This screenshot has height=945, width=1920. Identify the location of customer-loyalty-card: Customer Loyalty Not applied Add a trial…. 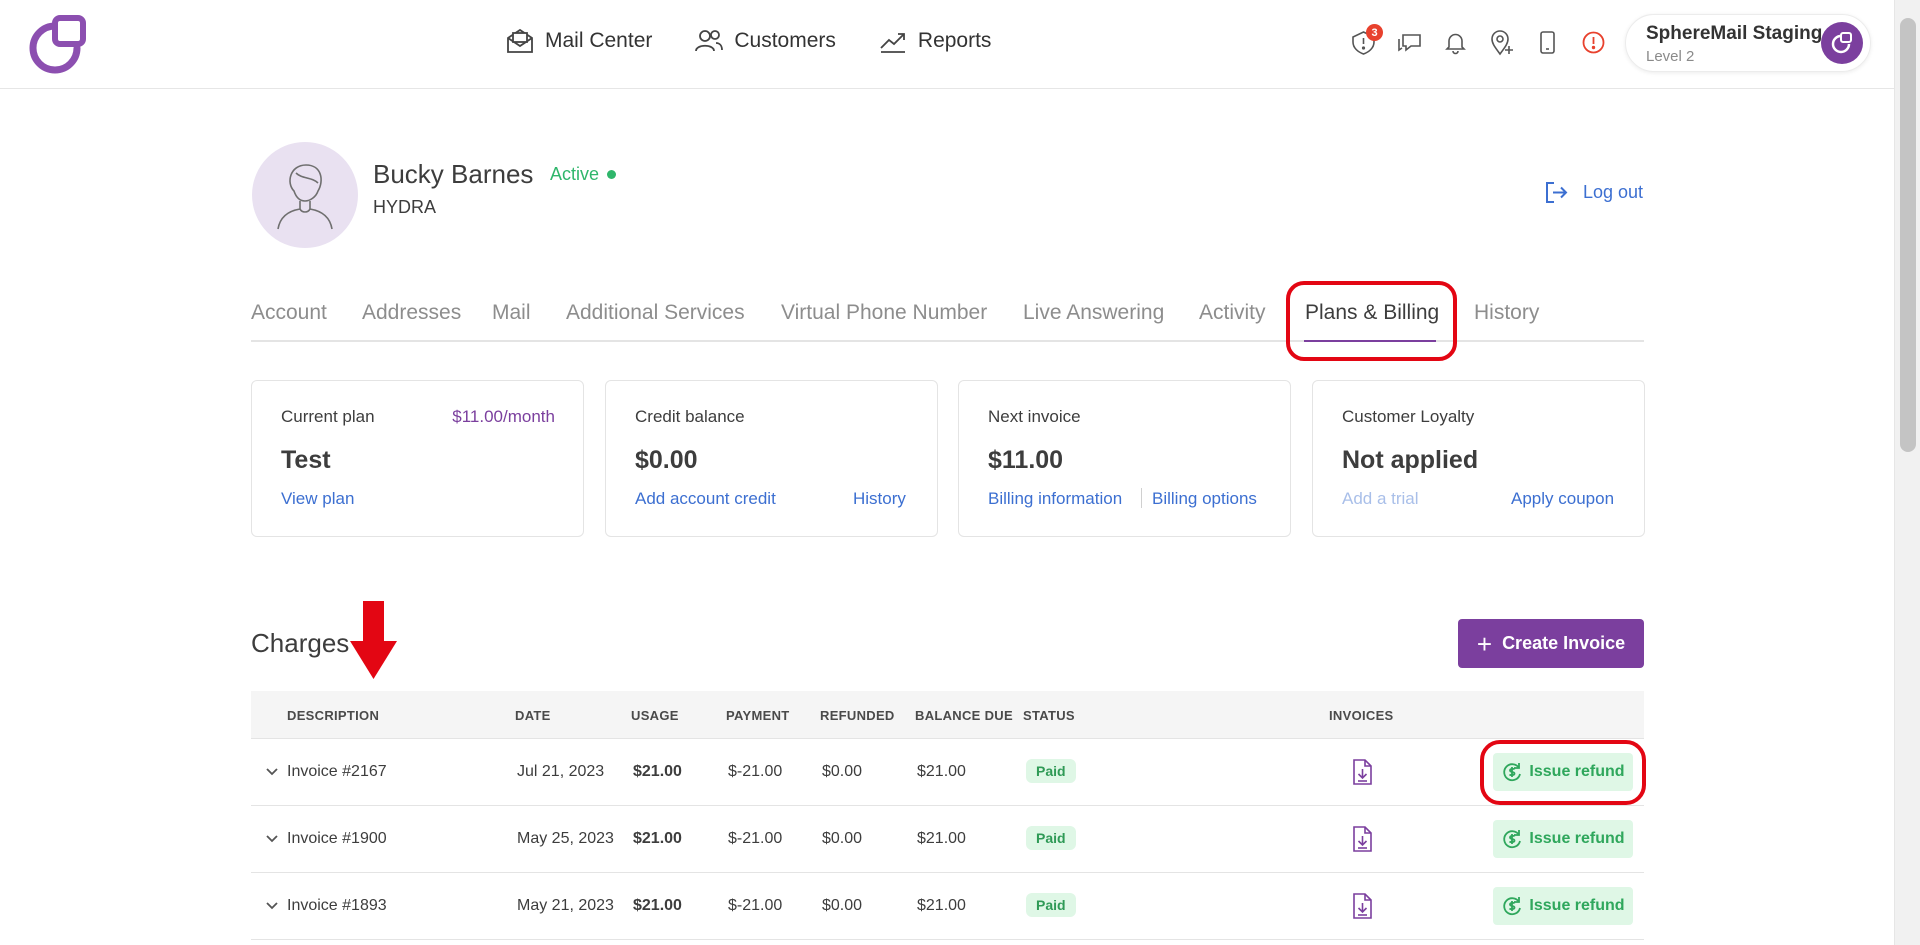
(1478, 458).